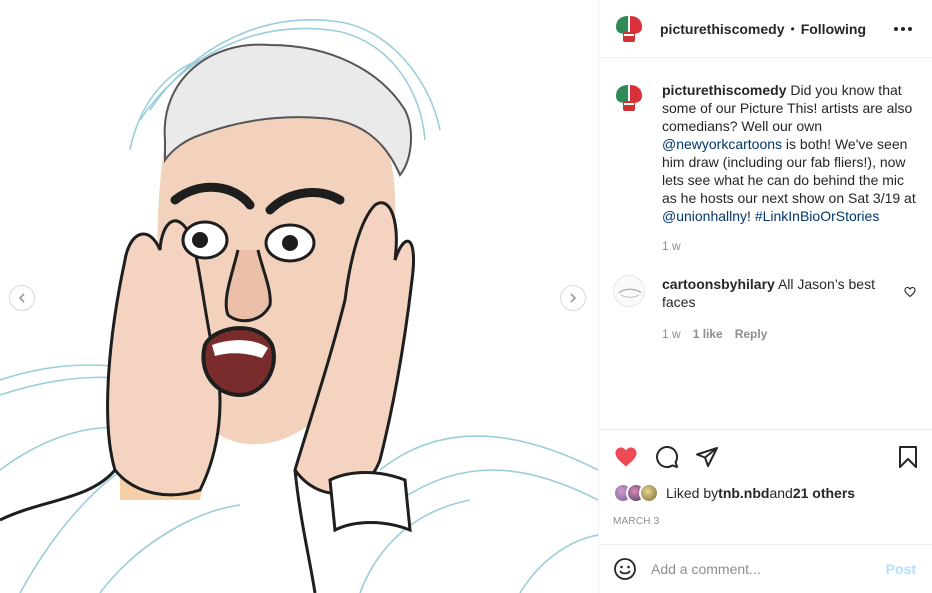  I want to click on likes-middle: and, so click(781, 493).